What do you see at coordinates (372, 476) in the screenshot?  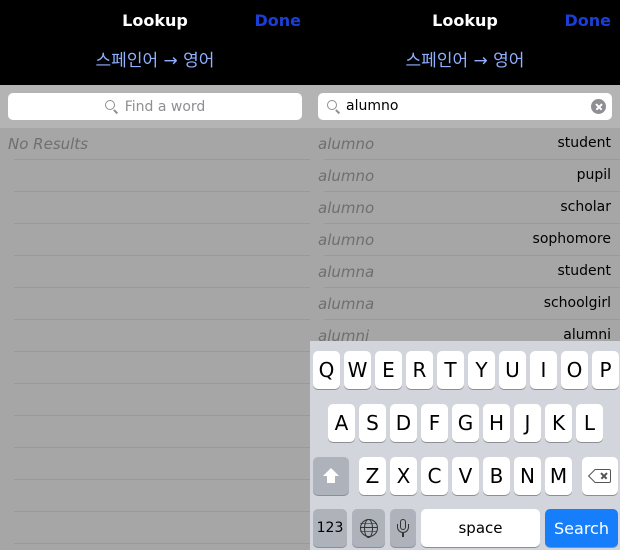 I see `key-z: Z` at bounding box center [372, 476].